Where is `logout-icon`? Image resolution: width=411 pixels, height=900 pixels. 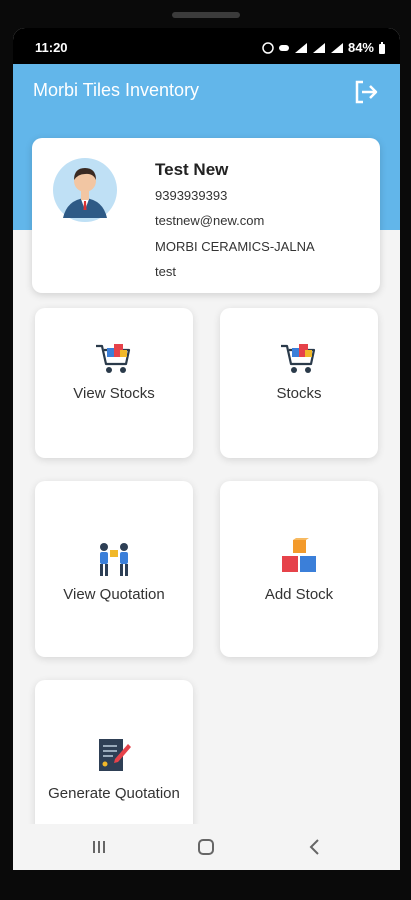
logout-icon is located at coordinates (366, 92).